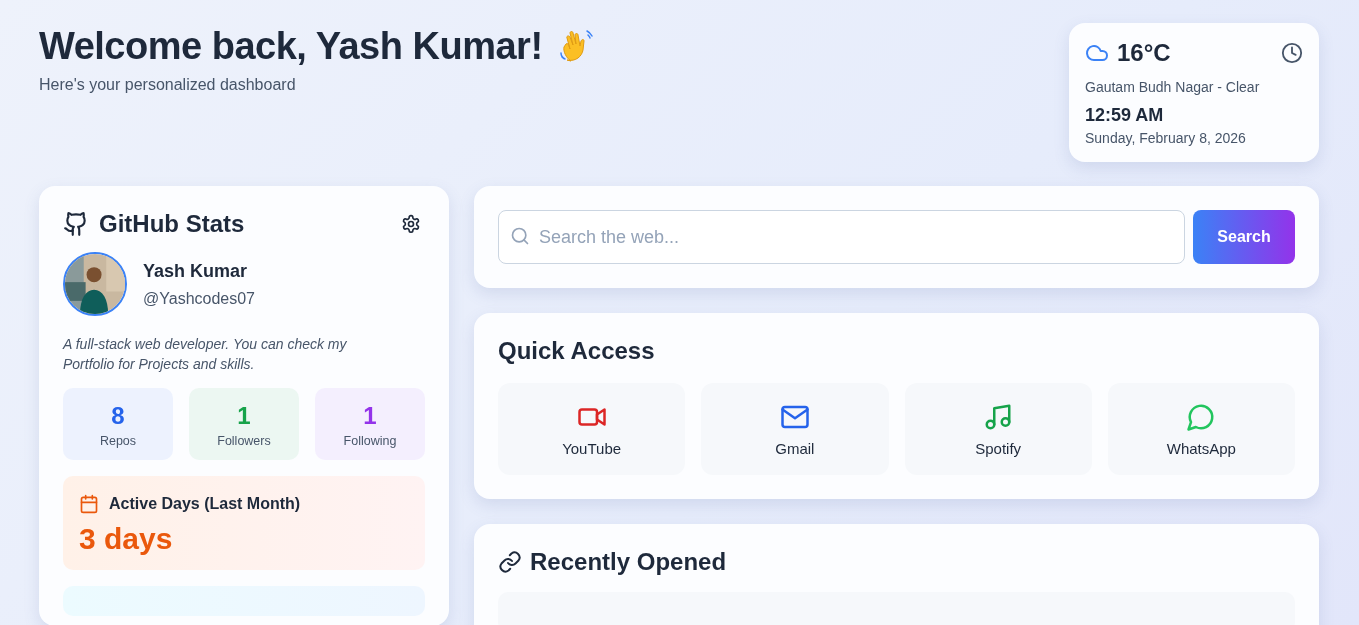  What do you see at coordinates (577, 351) in the screenshot?
I see `card-title: Quick Access` at bounding box center [577, 351].